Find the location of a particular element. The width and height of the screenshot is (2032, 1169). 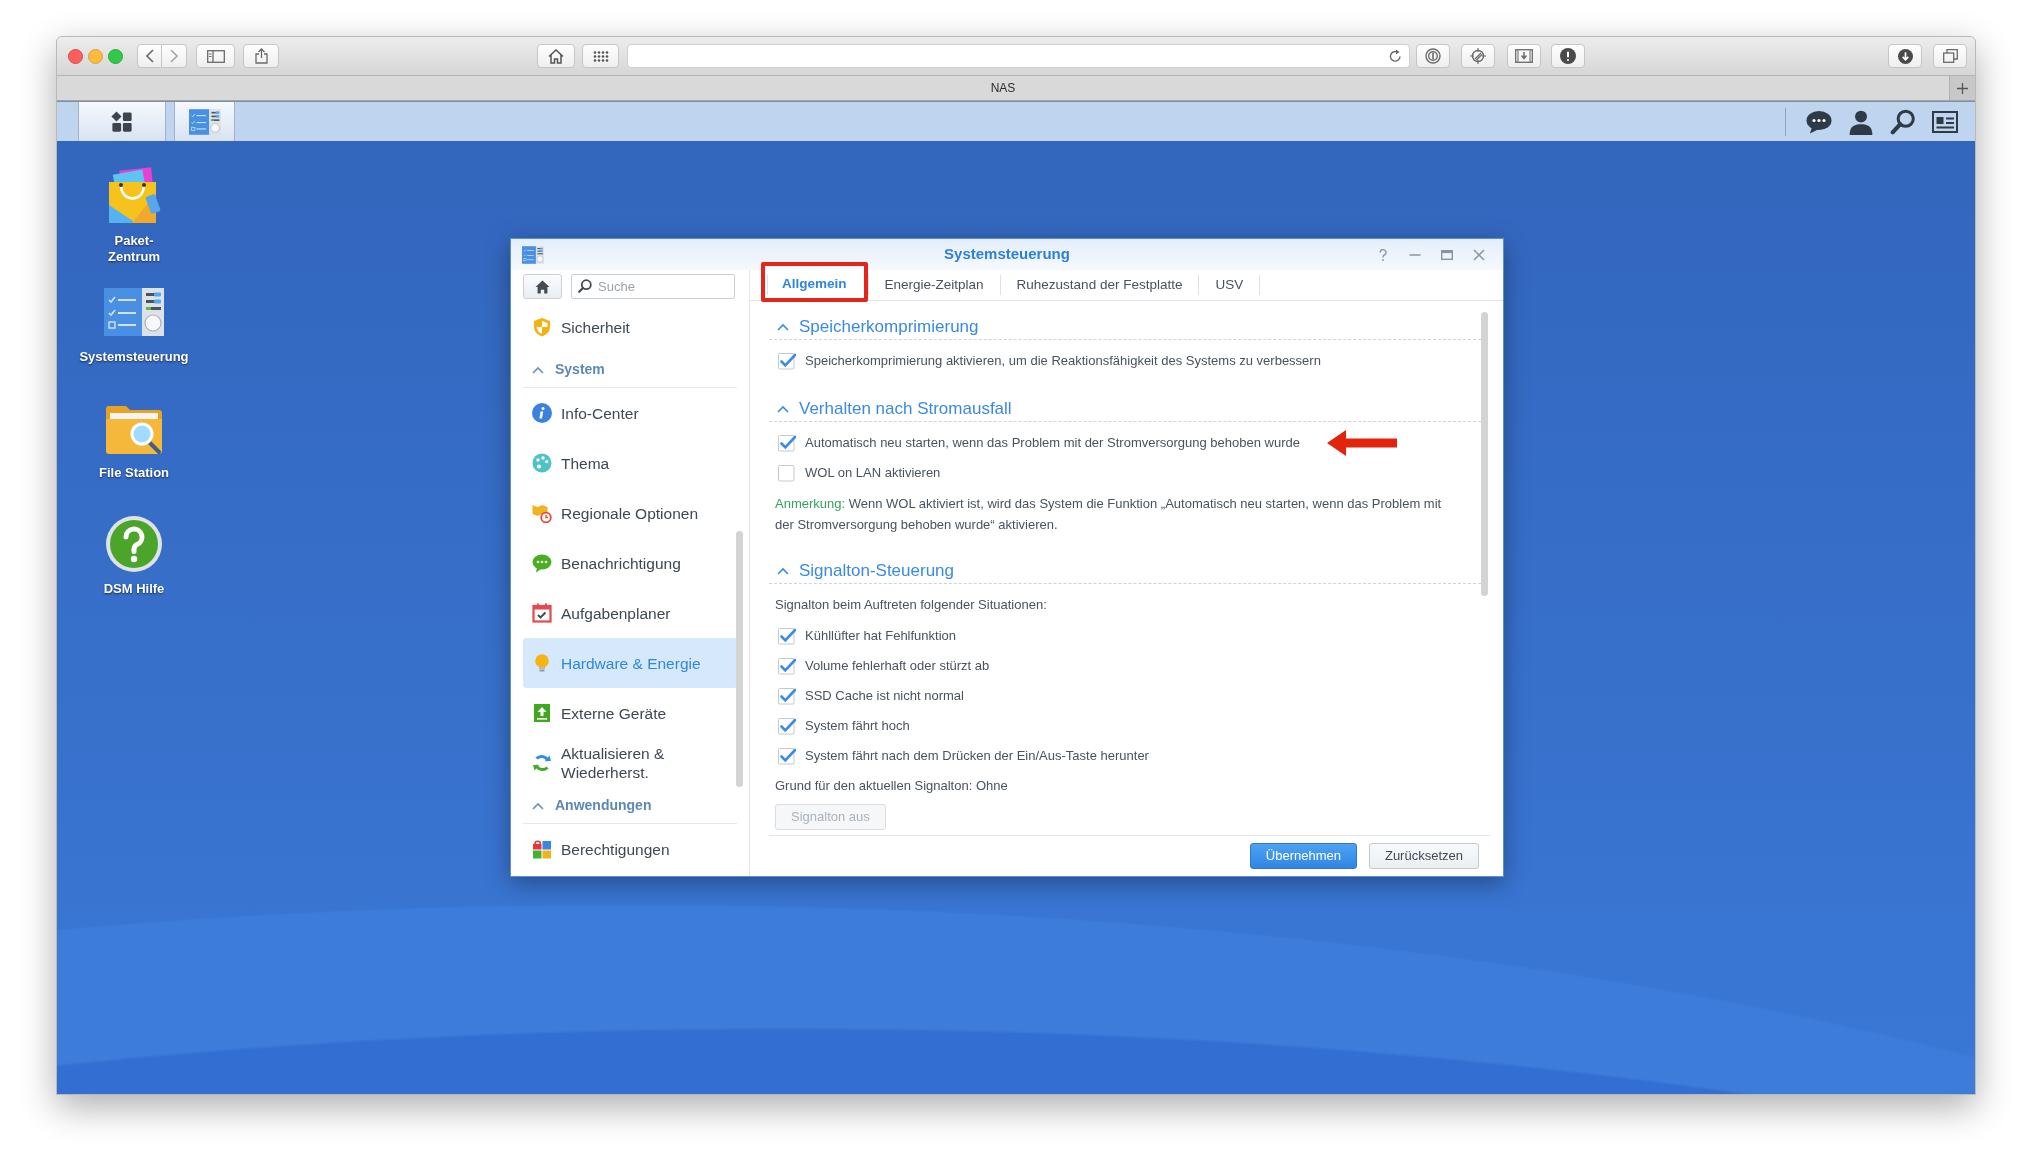

sidebar-item: Berechtigungen is located at coordinates (630, 849).